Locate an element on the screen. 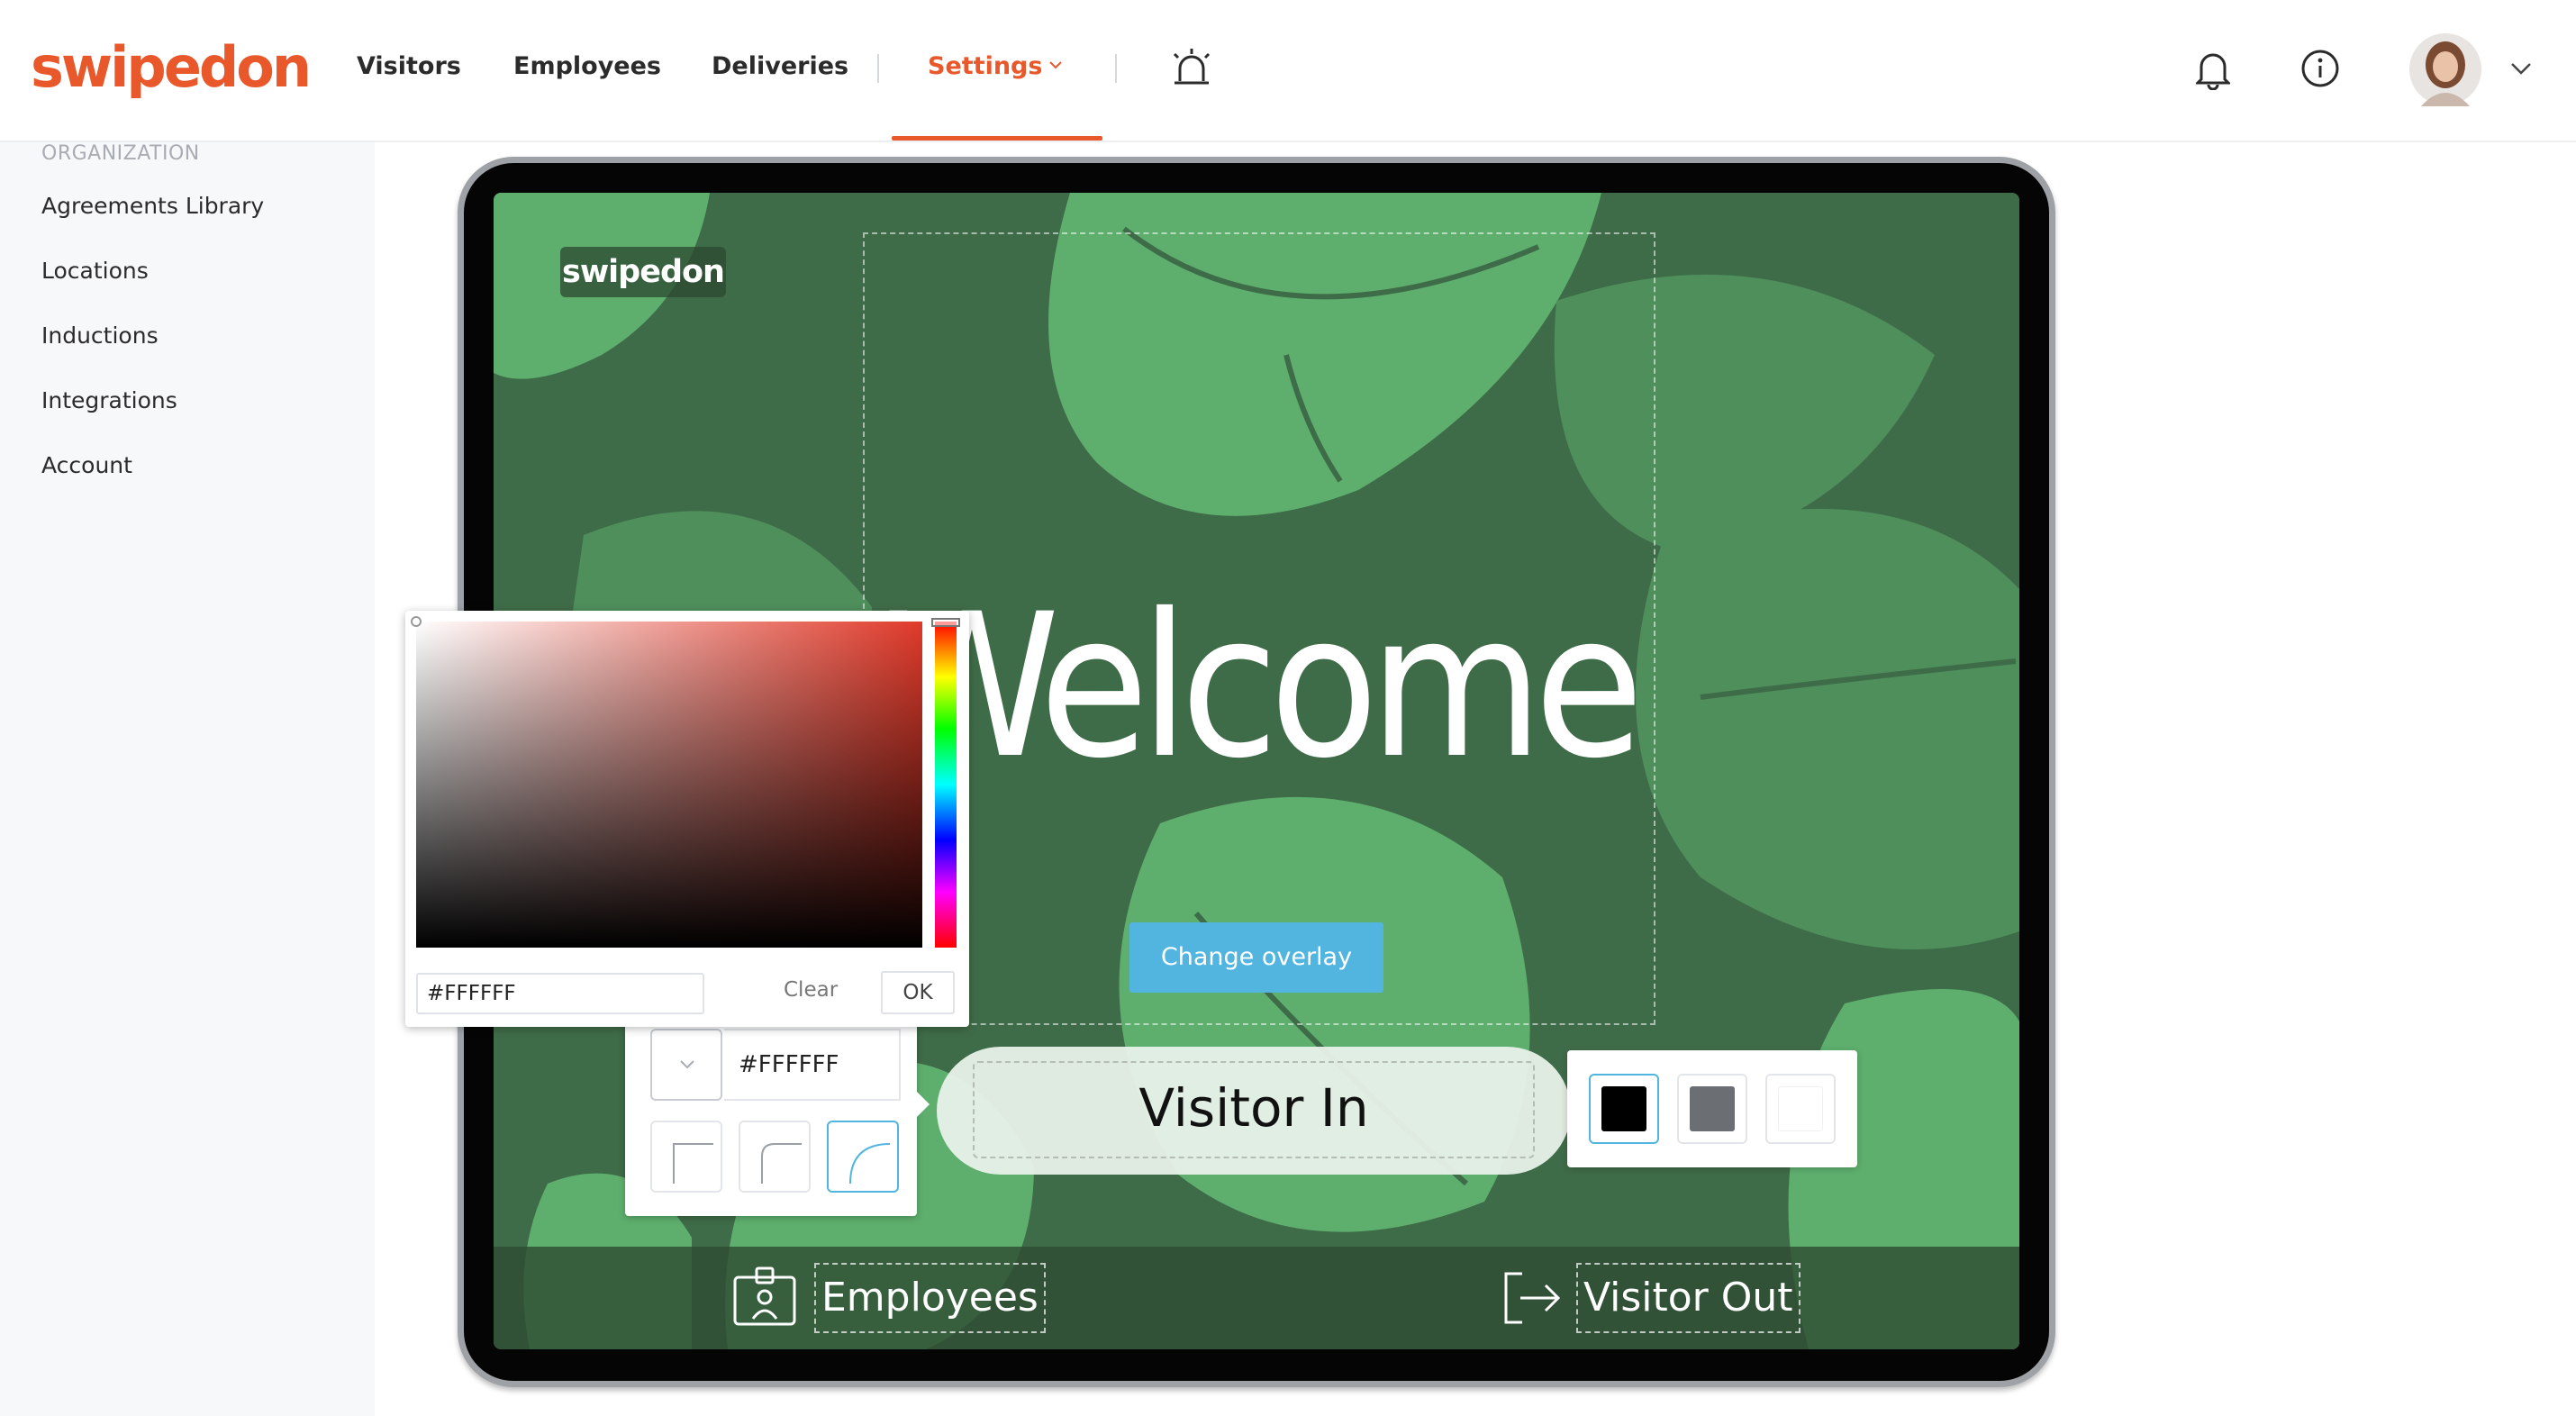 Image resolution: width=2576 pixels, height=1416 pixels. picker-hex-input: #FFFFFF is located at coordinates (560, 993).